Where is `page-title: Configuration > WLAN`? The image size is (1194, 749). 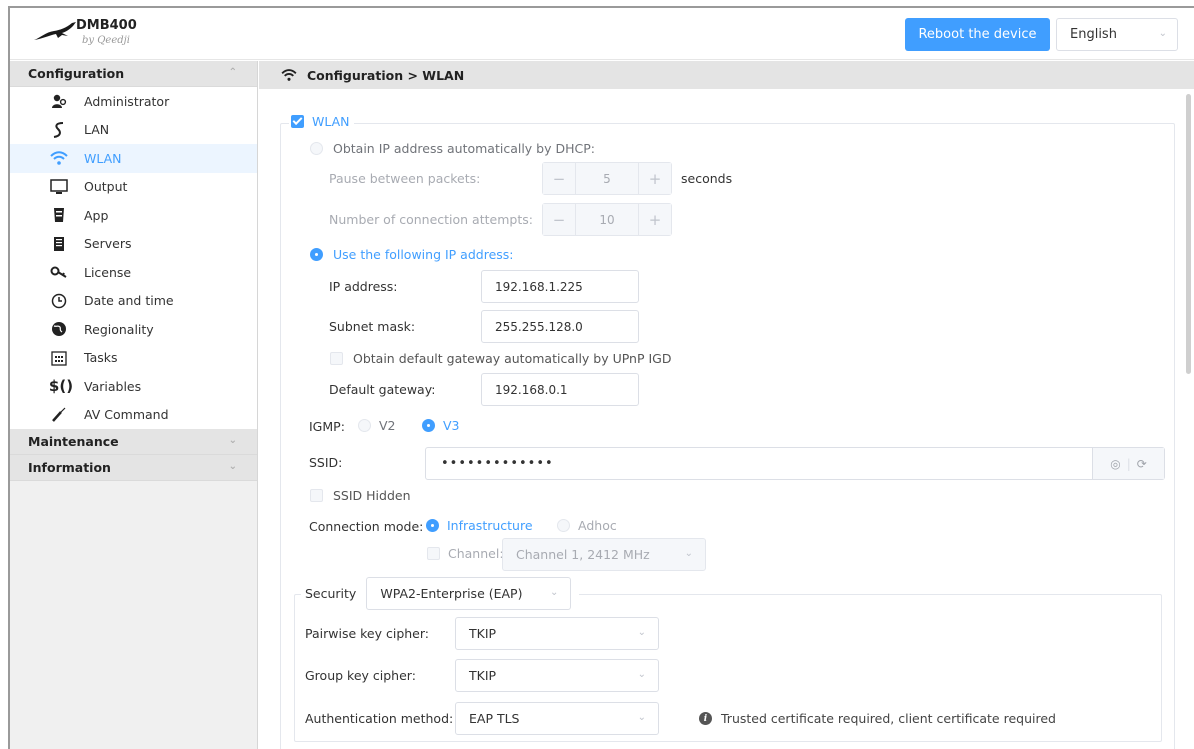 page-title: Configuration > WLAN is located at coordinates (386, 75).